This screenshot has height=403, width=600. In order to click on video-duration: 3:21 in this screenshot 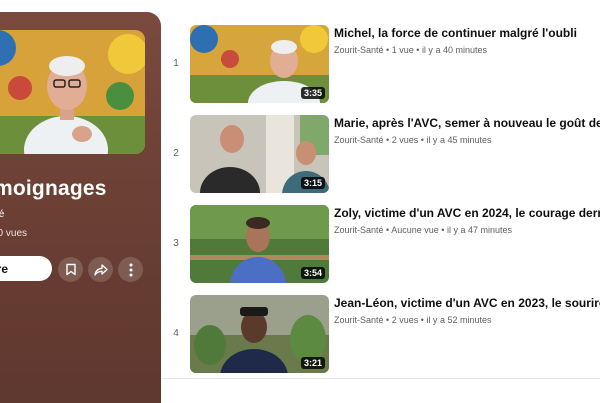, I will do `click(312, 363)`.